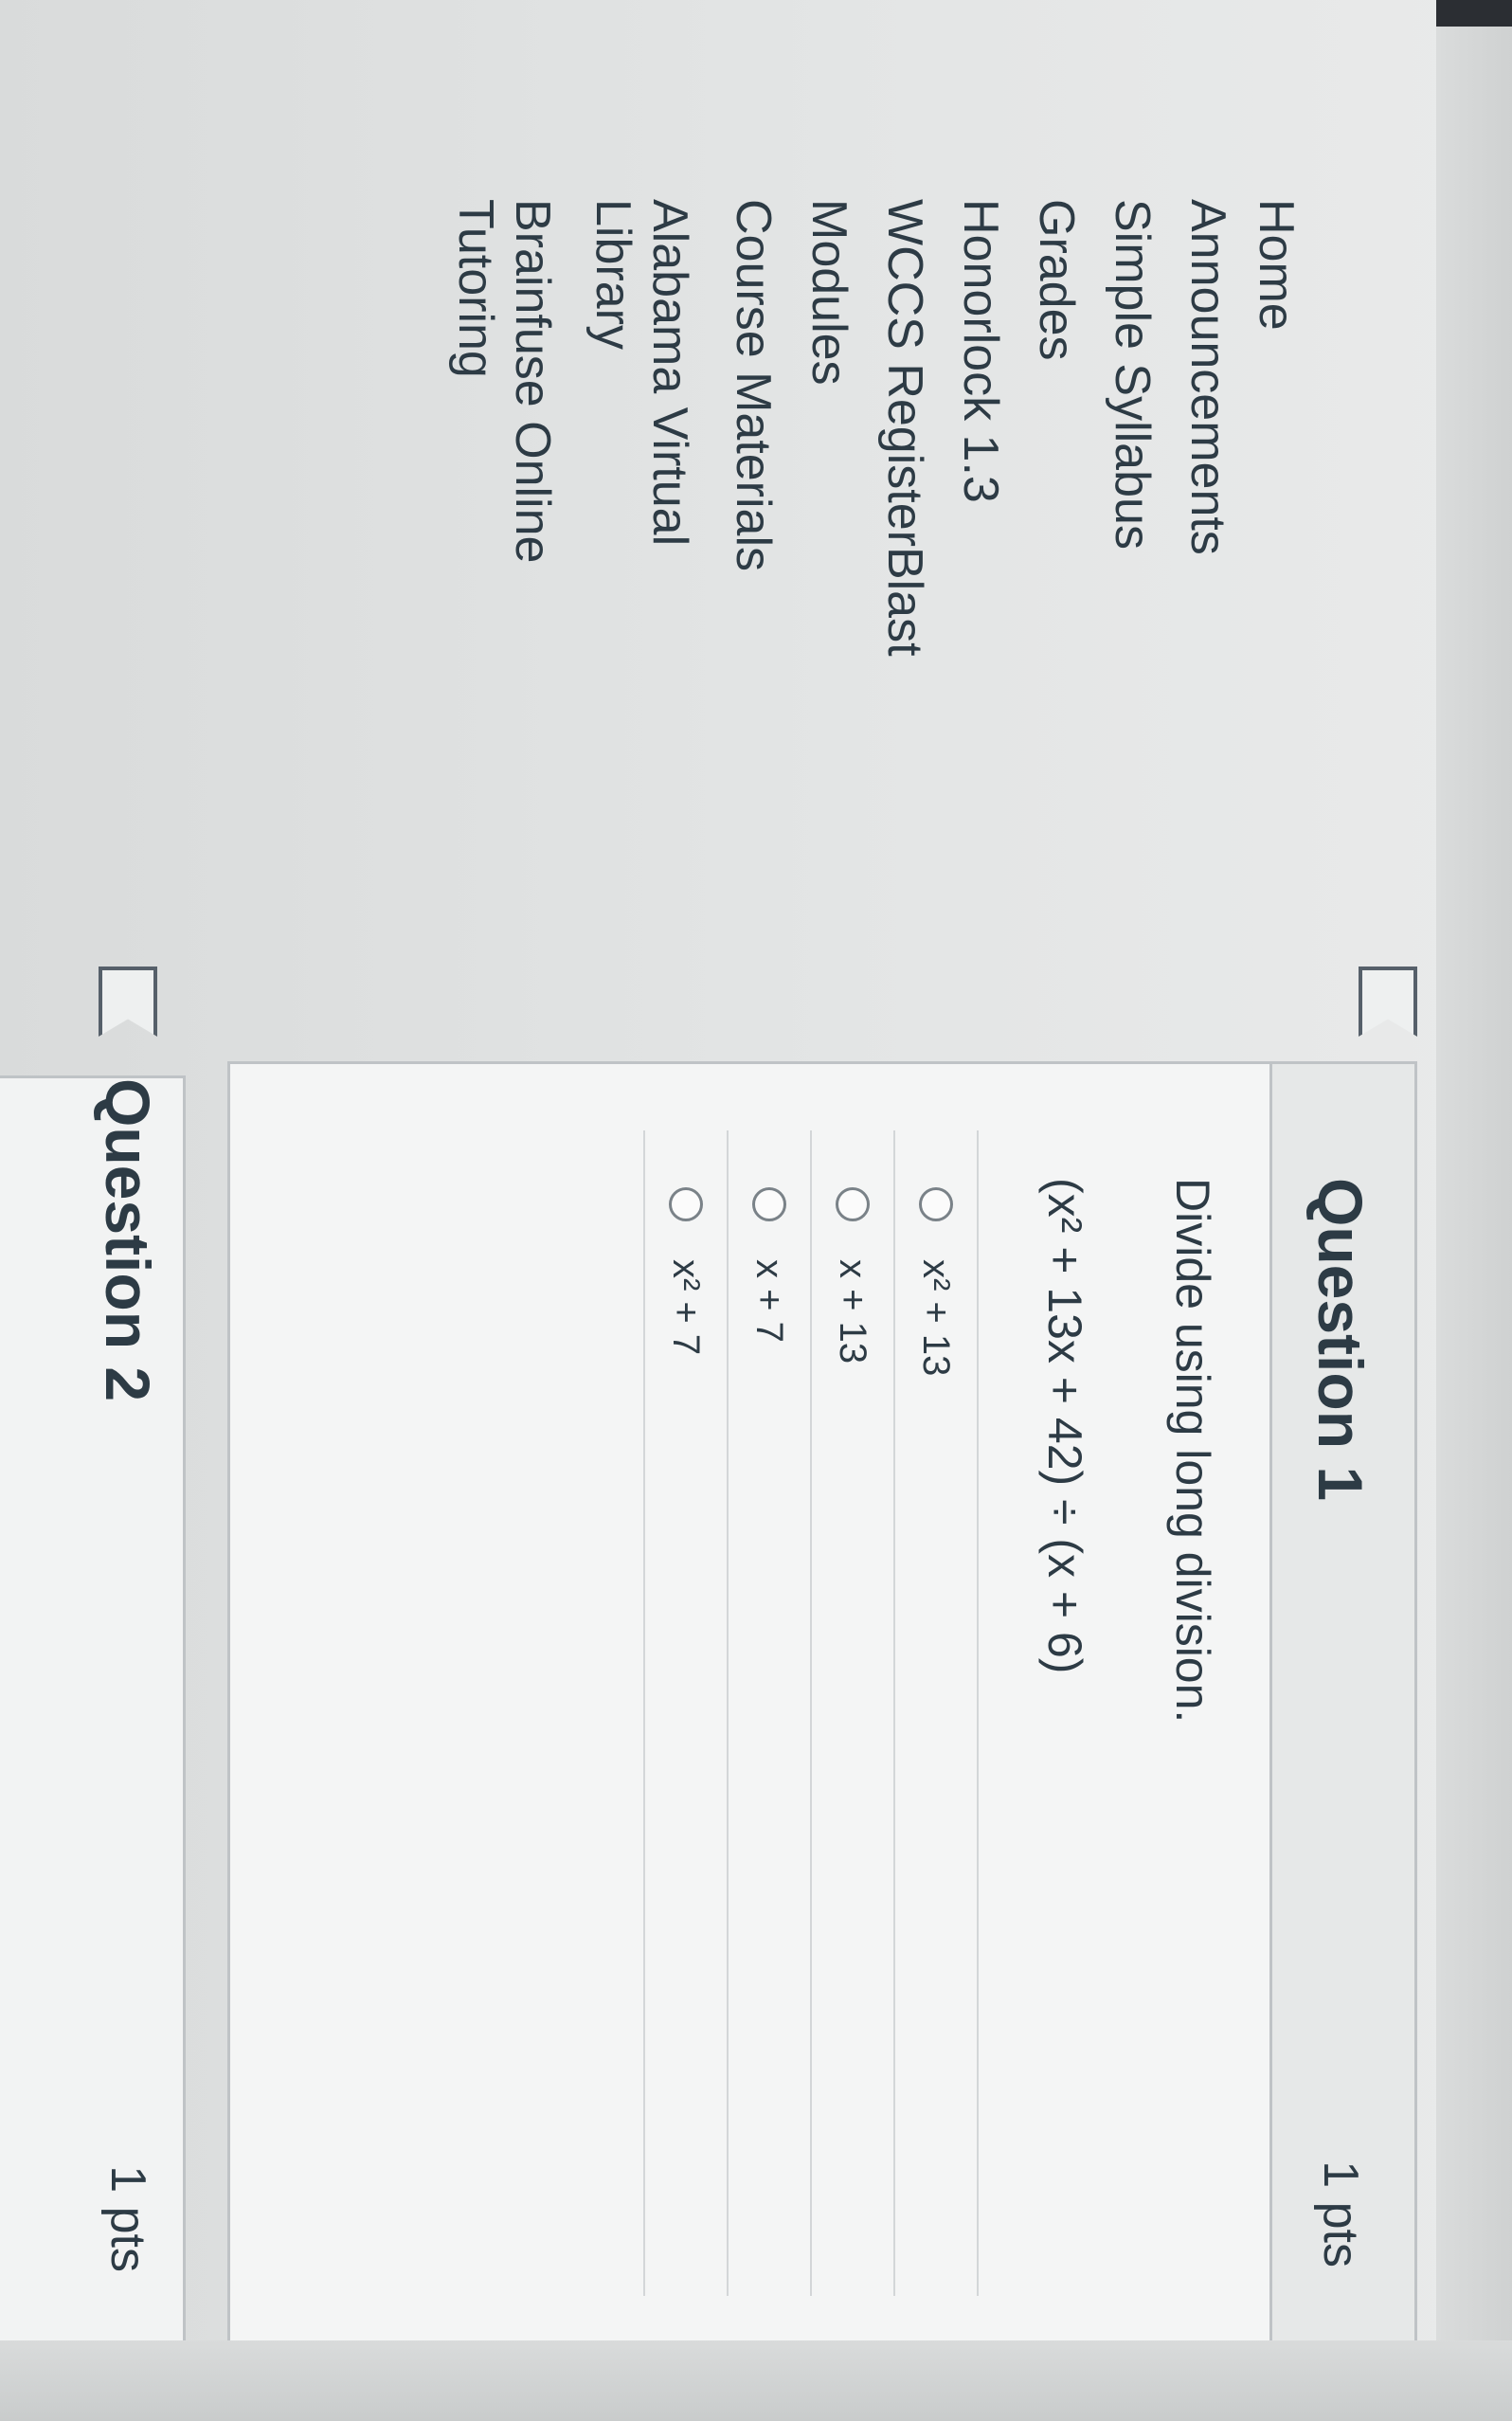 This screenshot has width=1512, height=2421. I want to click on answer-option: x + 13, so click(853, 1713).